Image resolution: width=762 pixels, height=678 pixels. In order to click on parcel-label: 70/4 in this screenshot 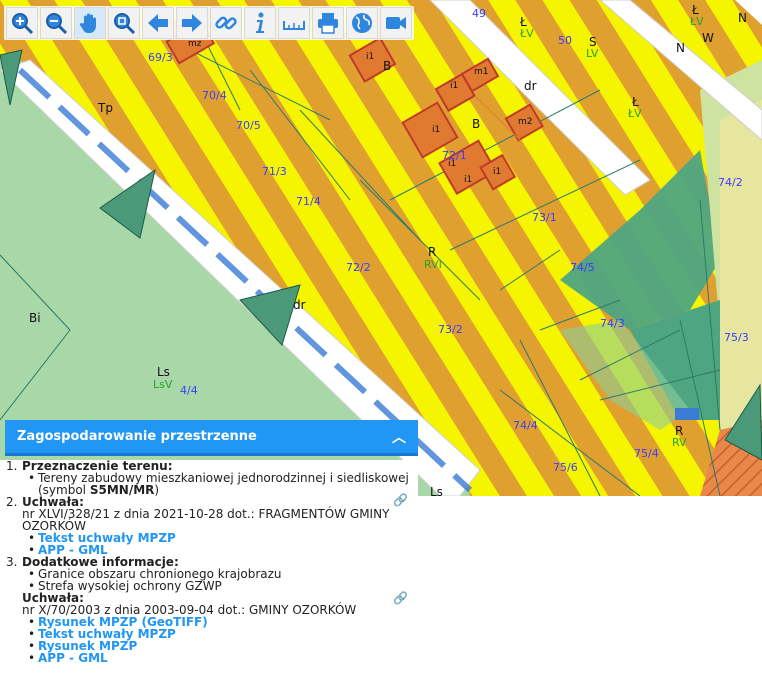, I will do `click(214, 95)`.